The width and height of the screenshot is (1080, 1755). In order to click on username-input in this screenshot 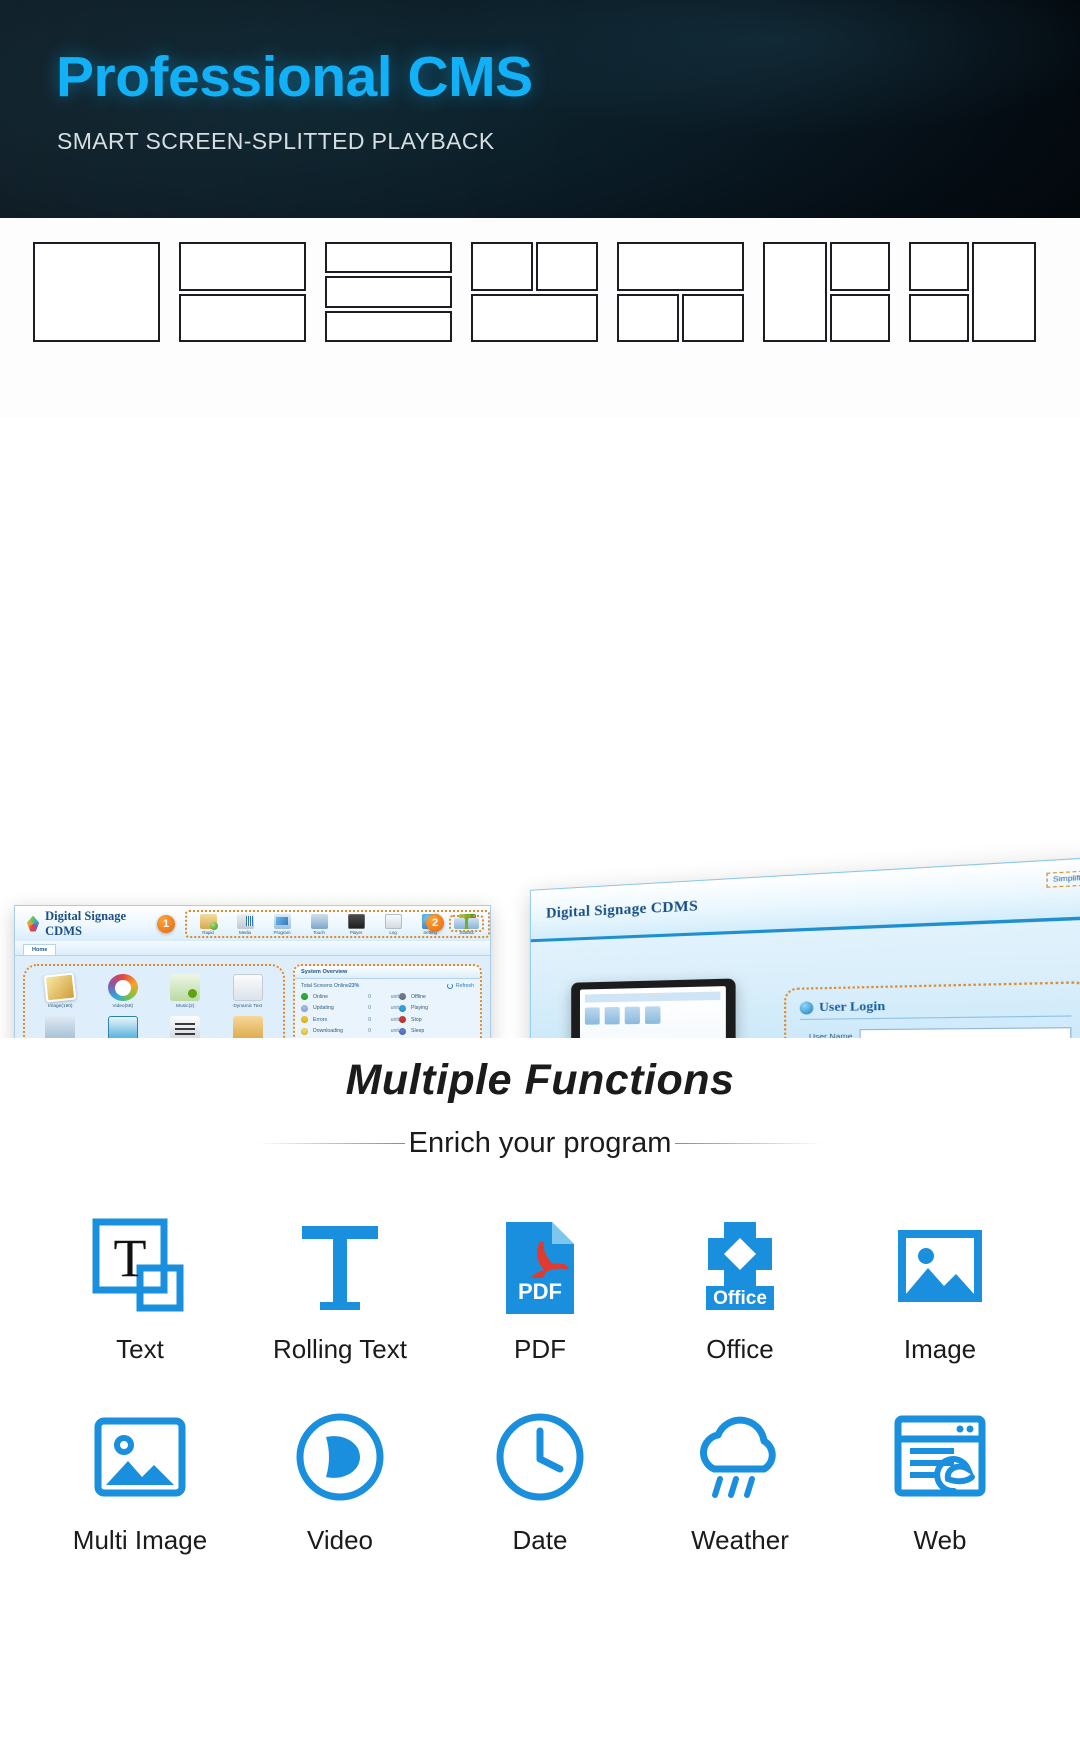, I will do `click(965, 1032)`.